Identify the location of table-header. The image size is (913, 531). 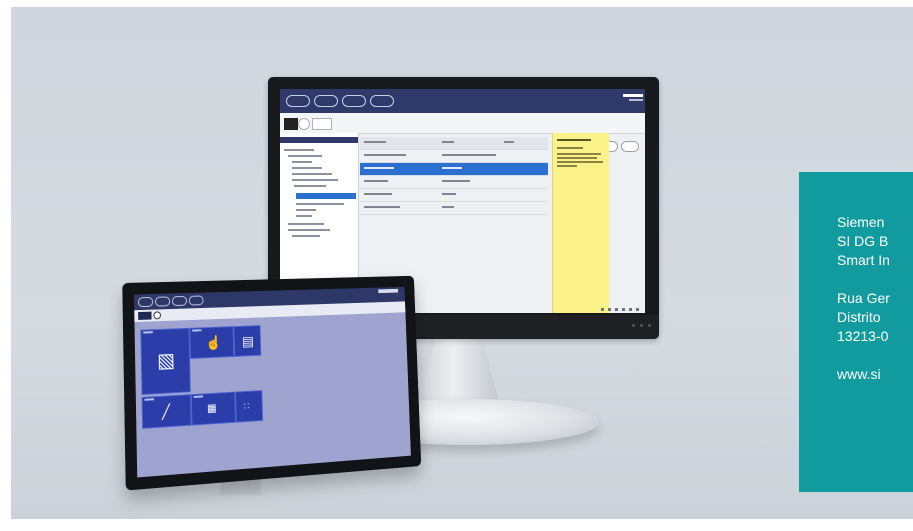
(454, 143).